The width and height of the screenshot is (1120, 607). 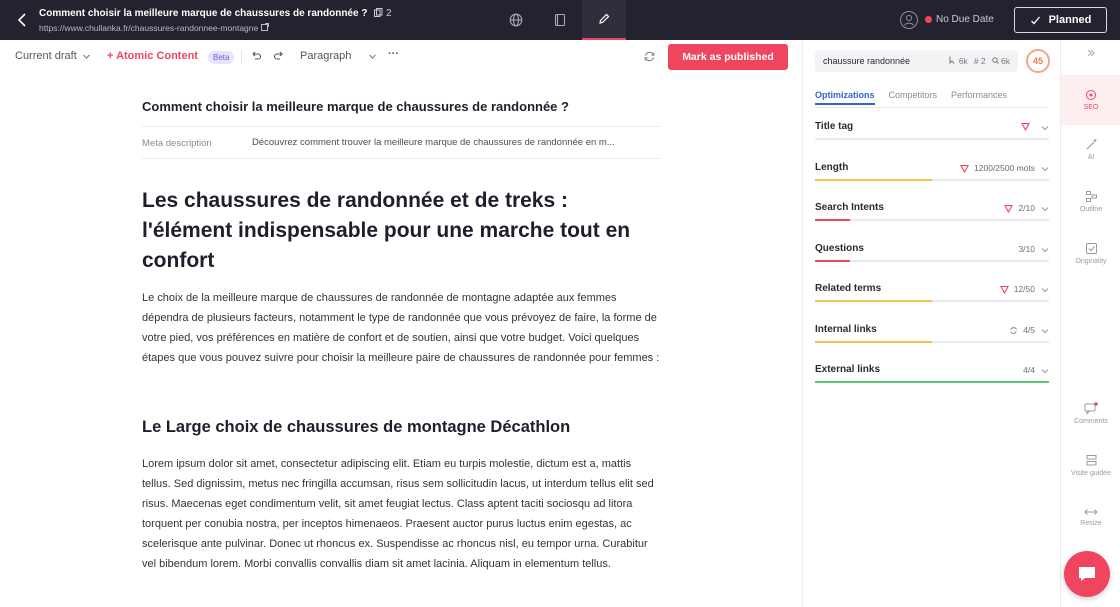 What do you see at coordinates (932, 211) in the screenshot?
I see `seo-row-search-intents: Search Intents 2/10` at bounding box center [932, 211].